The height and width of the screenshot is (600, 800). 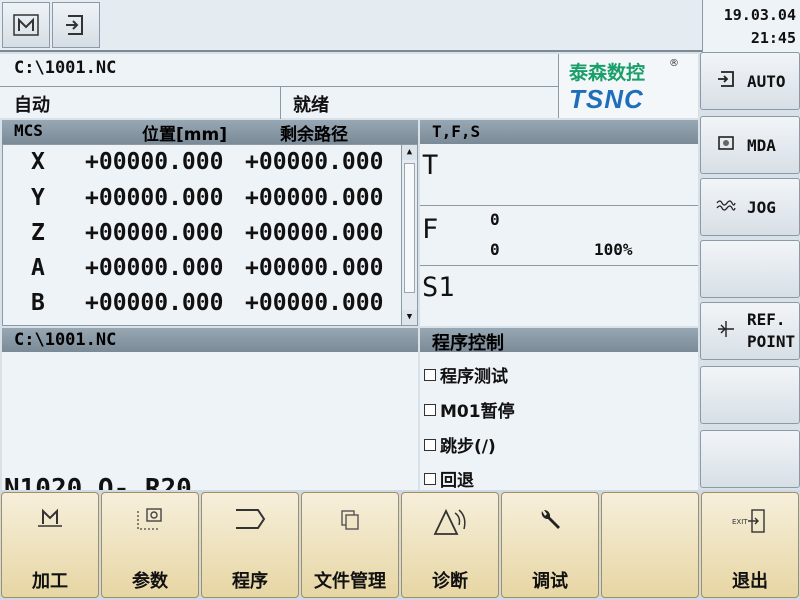 I want to click on auto-label: AUTO, so click(x=766, y=81).